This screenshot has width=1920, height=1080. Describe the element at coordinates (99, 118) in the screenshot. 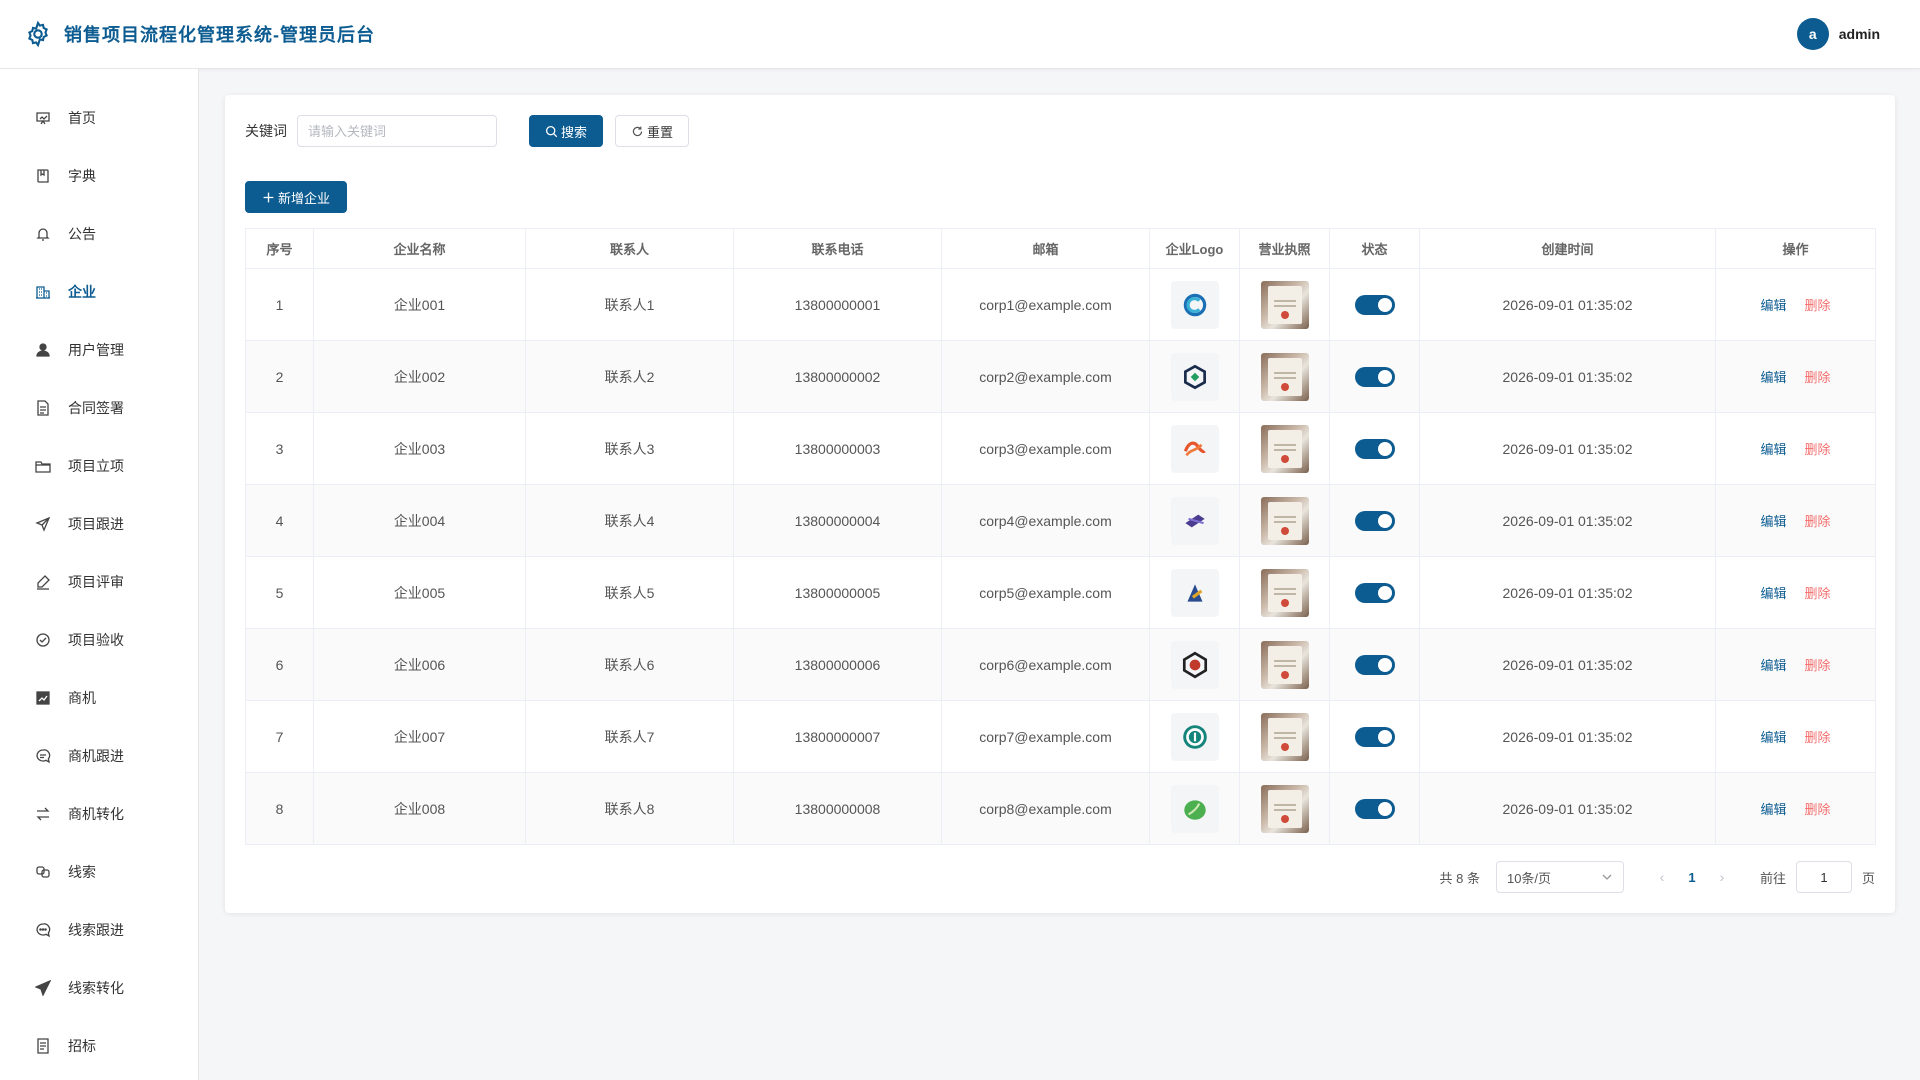

I see `sidebar-item-1: 首页` at that location.